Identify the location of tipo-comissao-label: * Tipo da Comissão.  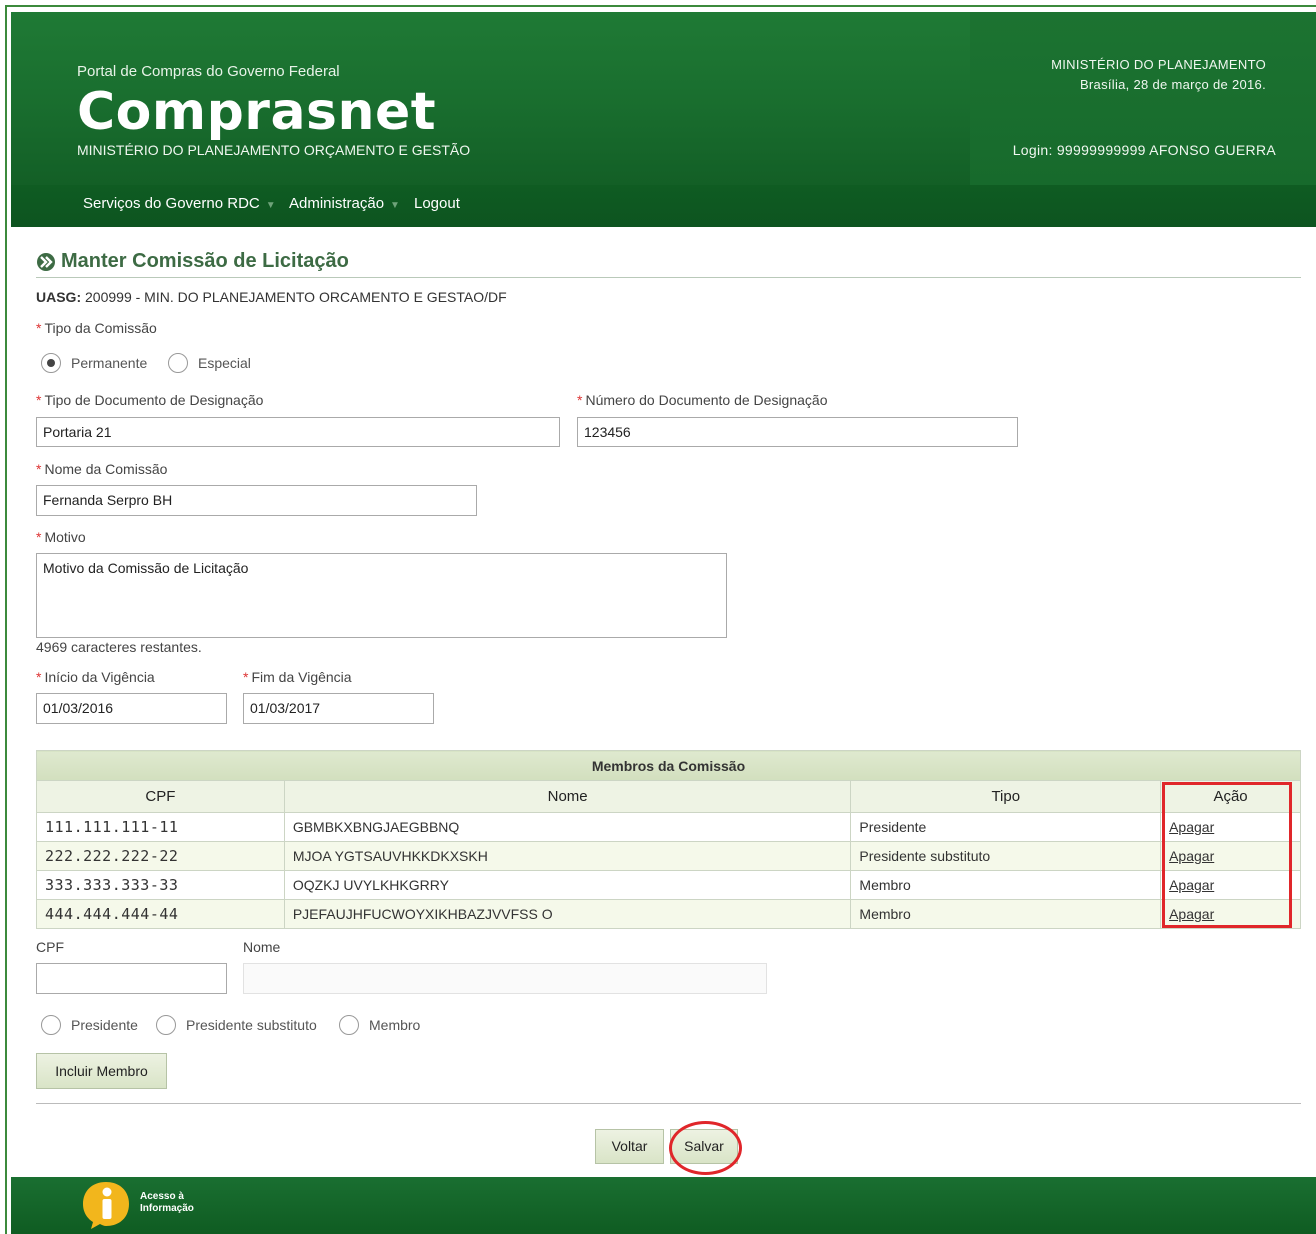
(96, 328).